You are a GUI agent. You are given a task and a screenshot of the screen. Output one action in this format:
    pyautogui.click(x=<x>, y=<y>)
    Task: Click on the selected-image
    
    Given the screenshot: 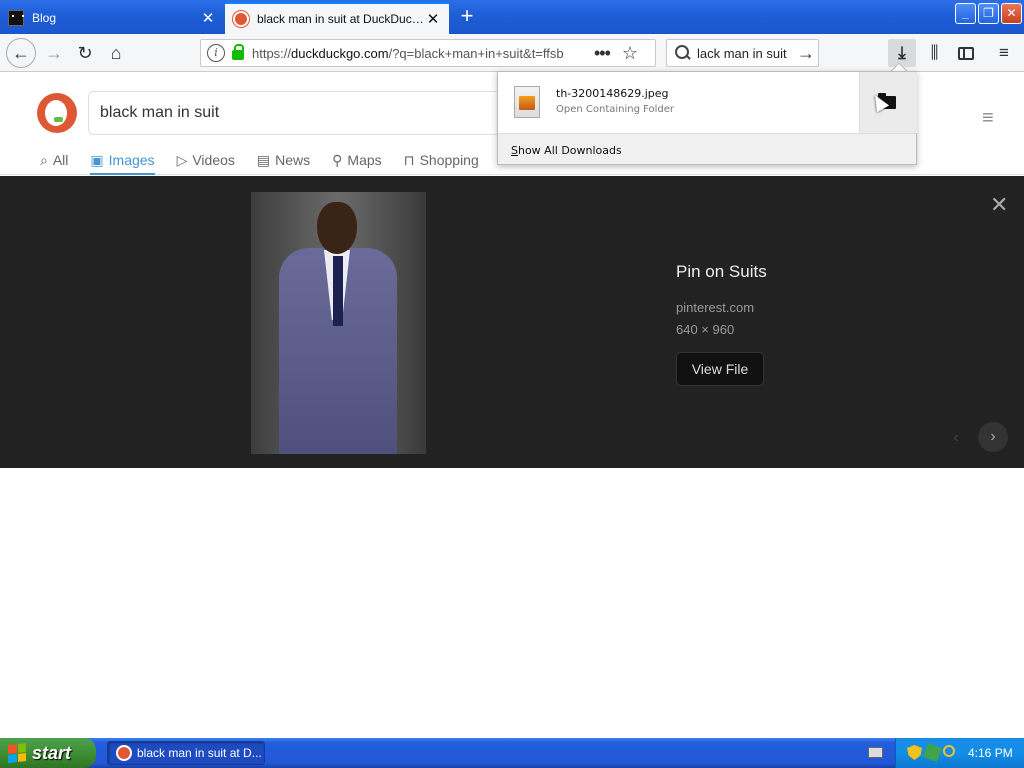 What is the action you would take?
    pyautogui.click(x=338, y=323)
    